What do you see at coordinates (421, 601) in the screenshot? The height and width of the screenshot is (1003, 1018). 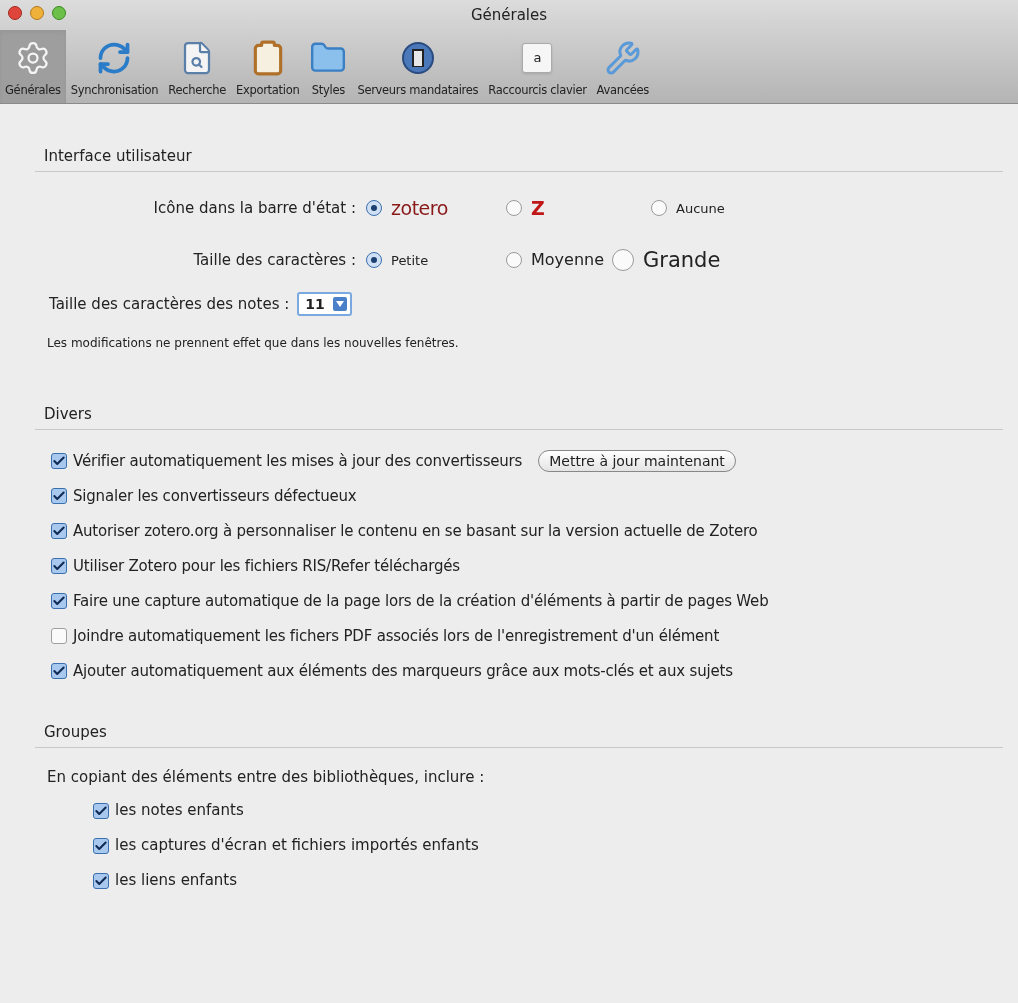 I see `checkbox-label: Faire une capture automatique de la page lors de la création d'éléments à partir de pages Web` at bounding box center [421, 601].